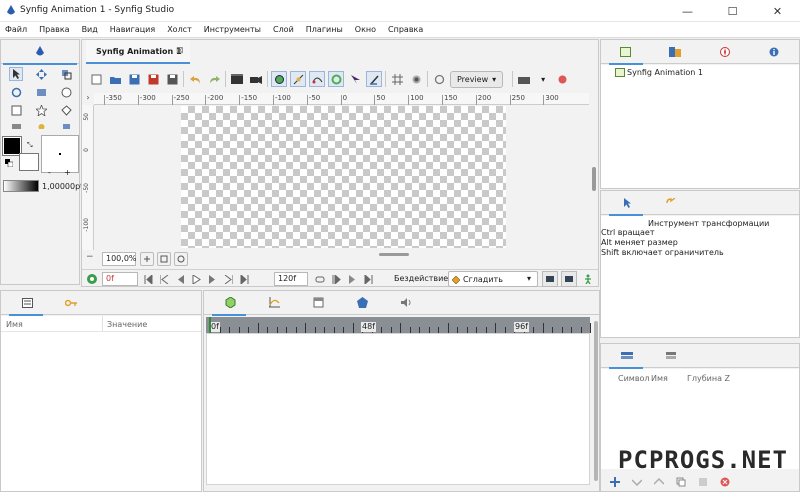 The width and height of the screenshot is (800, 492). Describe the element at coordinates (397, 79) in the screenshot. I see `show-grid-icon` at that location.